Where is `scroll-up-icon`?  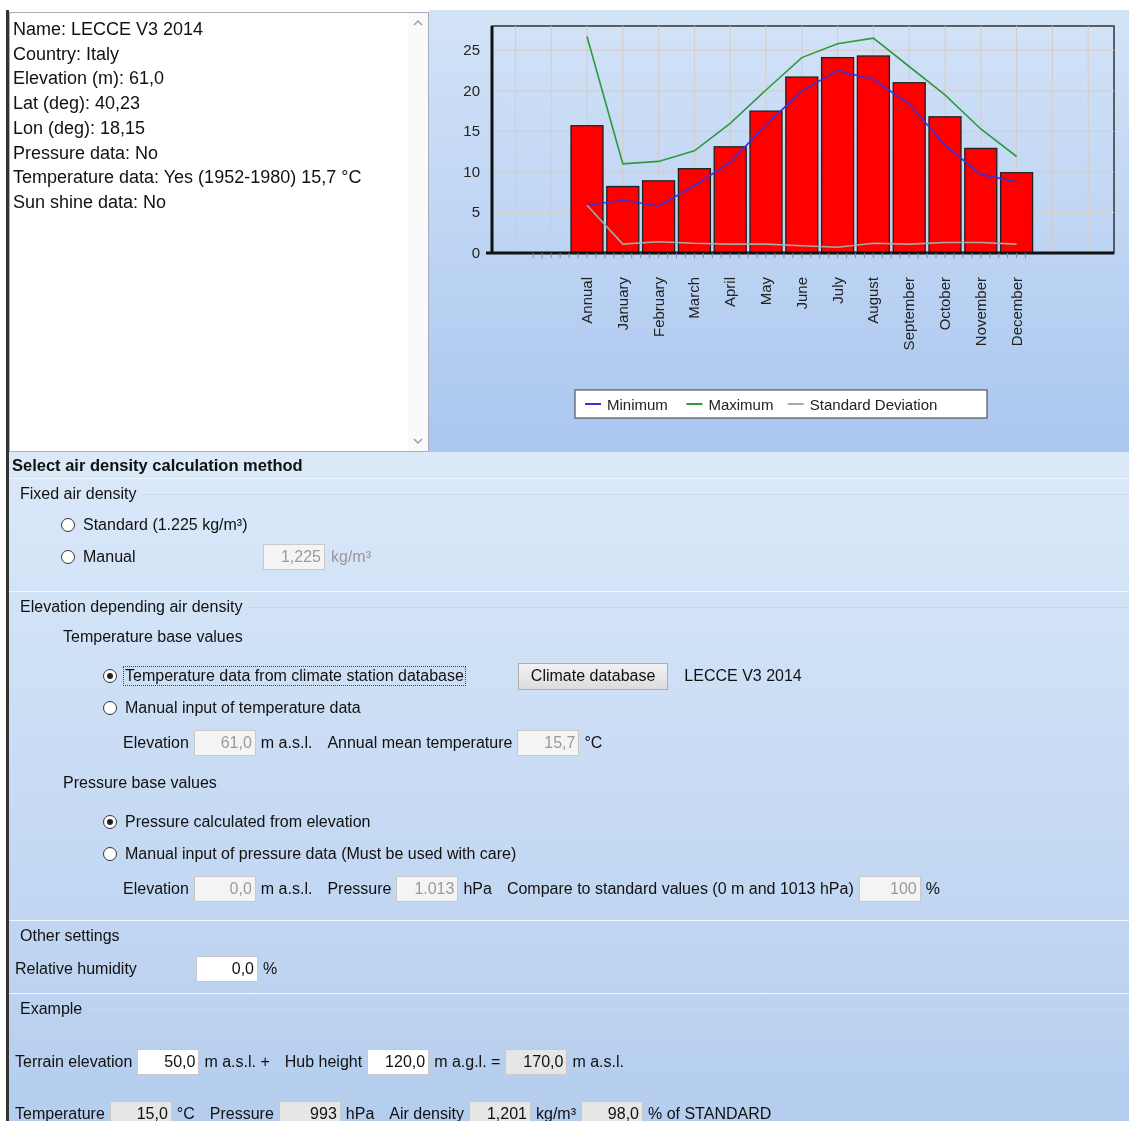
scroll-up-icon is located at coordinates (418, 22).